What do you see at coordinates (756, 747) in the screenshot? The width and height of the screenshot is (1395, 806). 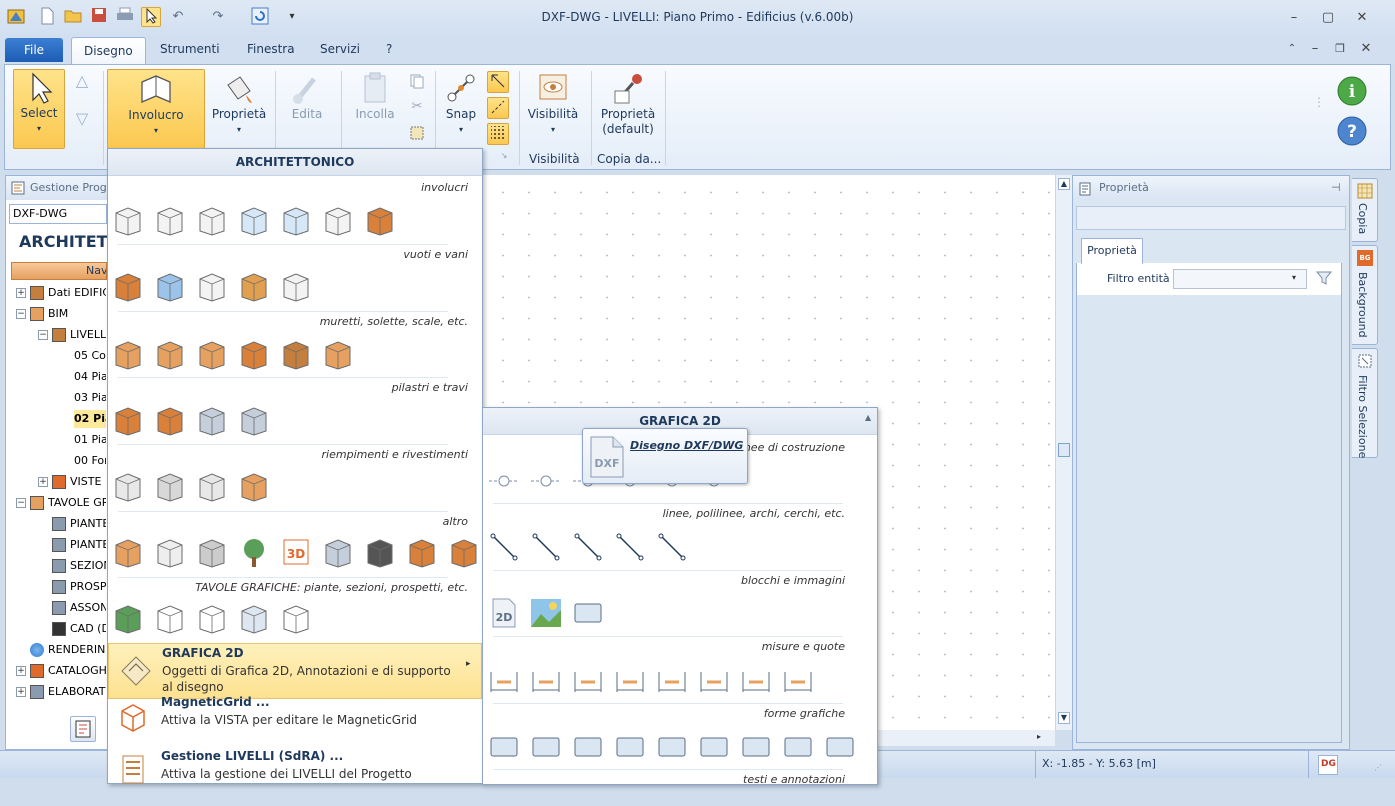 I see `chain-icon` at bounding box center [756, 747].